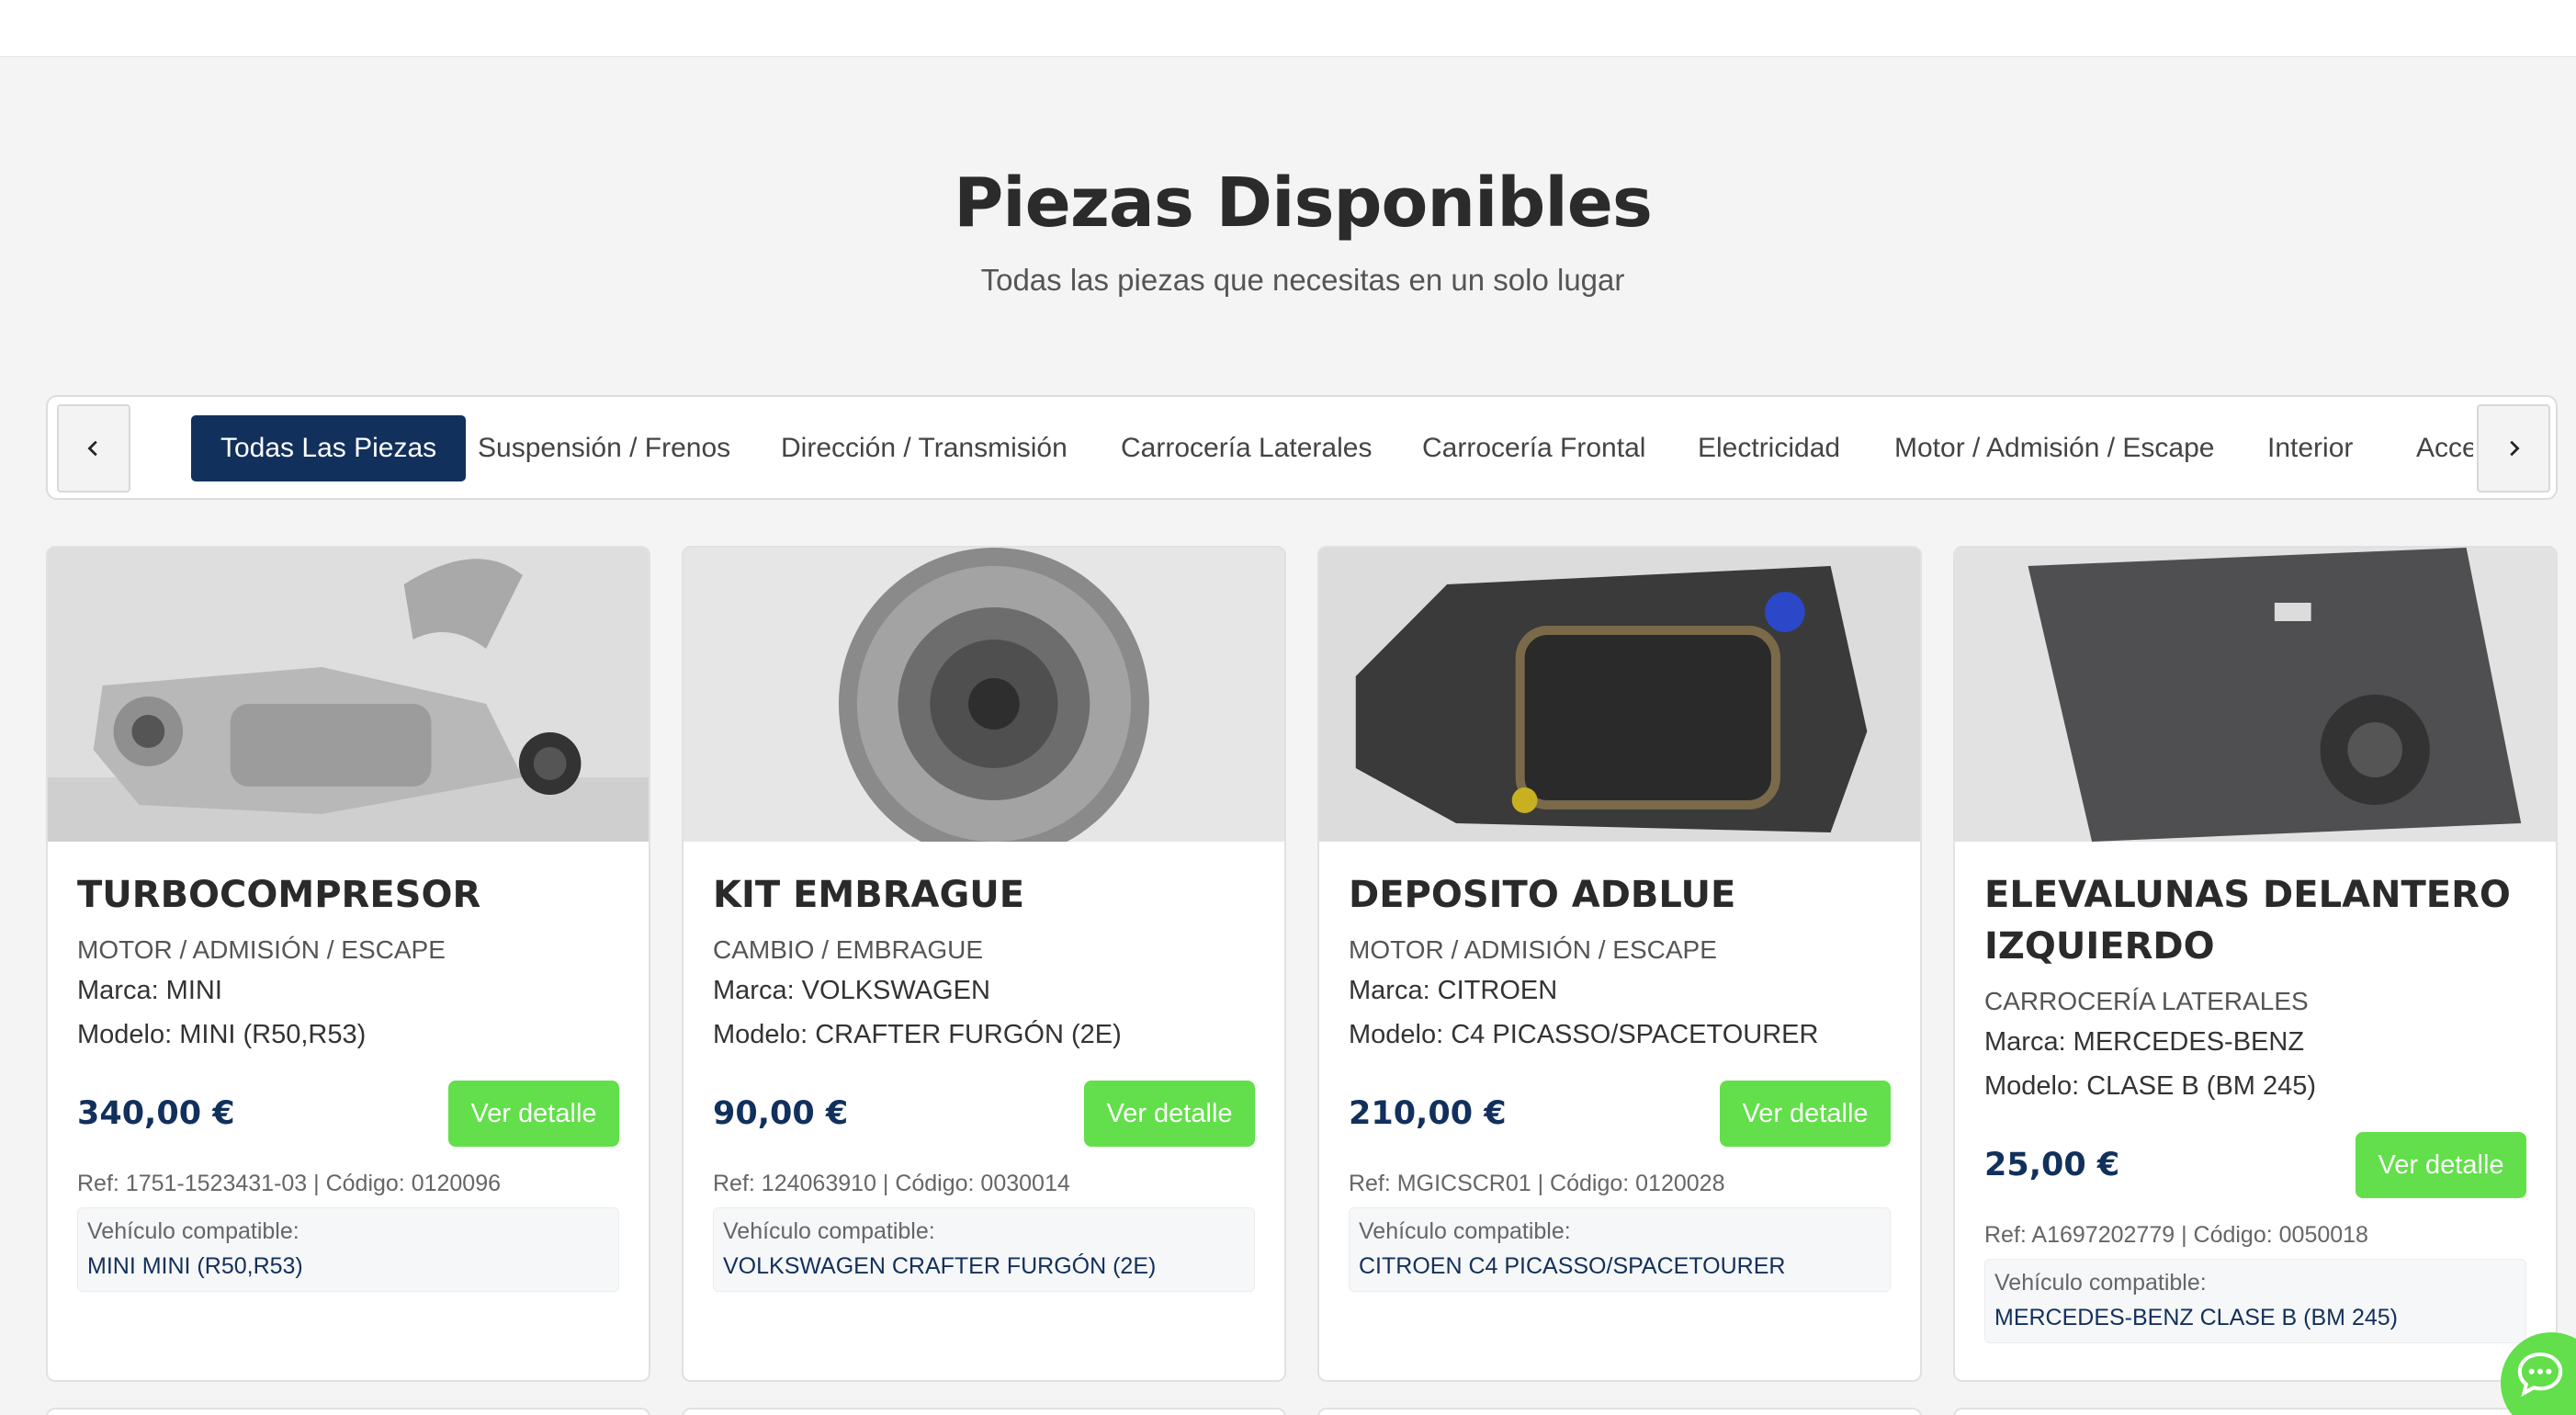 The height and width of the screenshot is (1415, 2576). I want to click on product-category: CAMBIO / EMBRAGUE, so click(848, 949).